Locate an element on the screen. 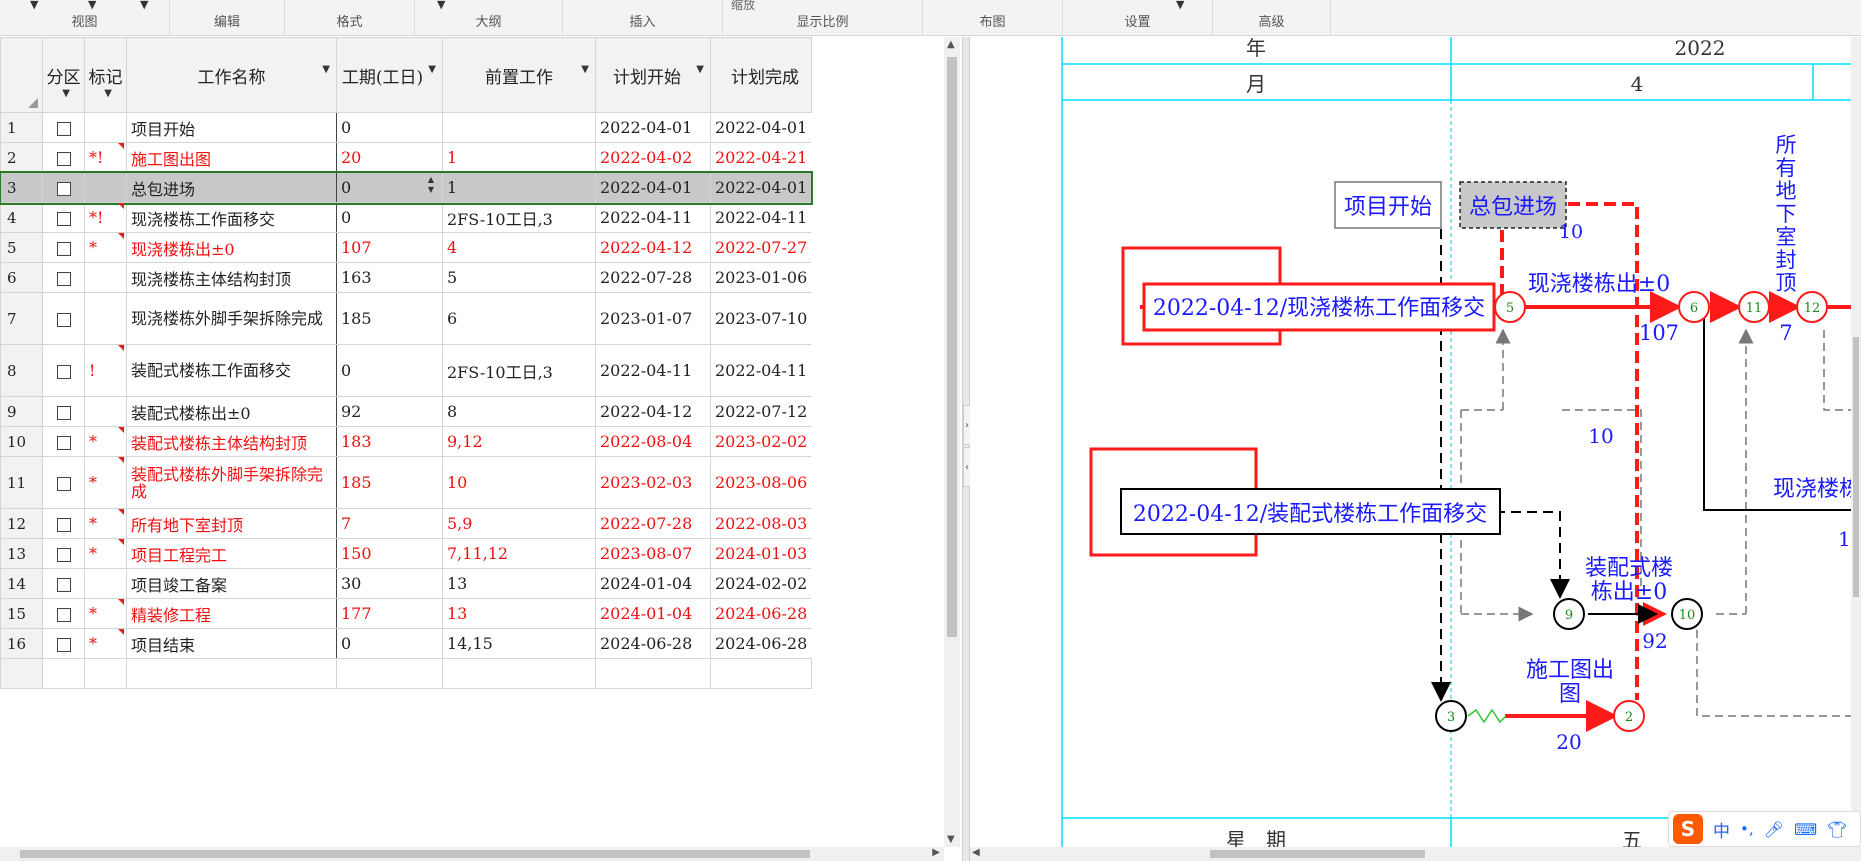 The image size is (1861, 861). network-node: 10 is located at coordinates (1687, 614).